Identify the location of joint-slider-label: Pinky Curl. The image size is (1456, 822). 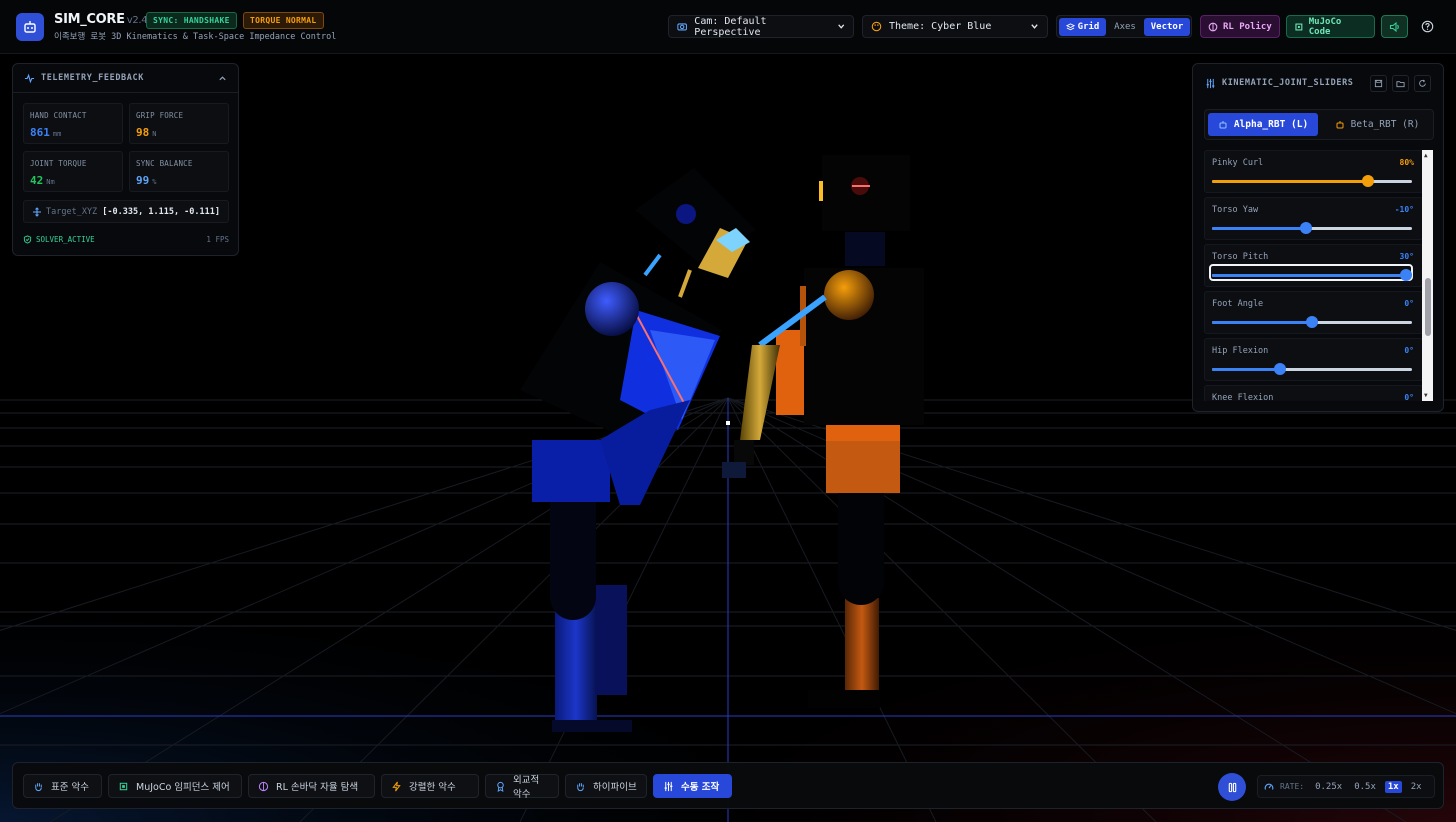
(1238, 163).